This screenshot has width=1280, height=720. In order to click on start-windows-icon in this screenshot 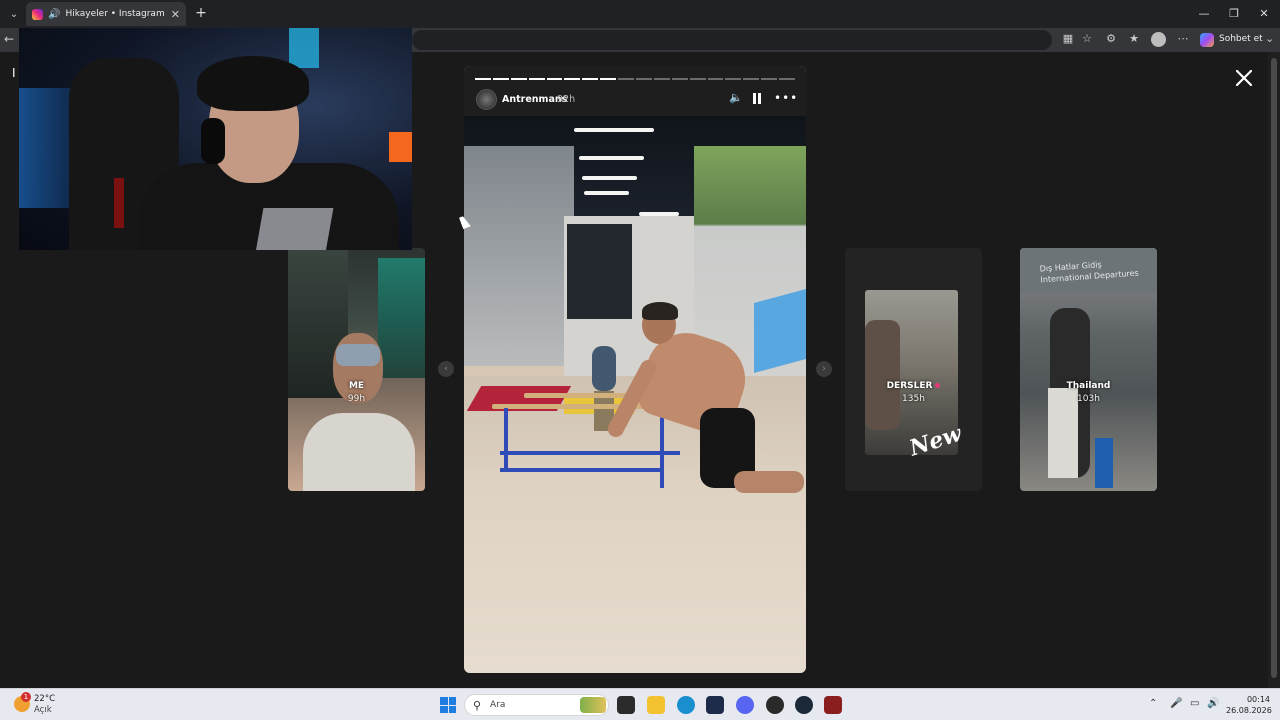, I will do `click(448, 705)`.